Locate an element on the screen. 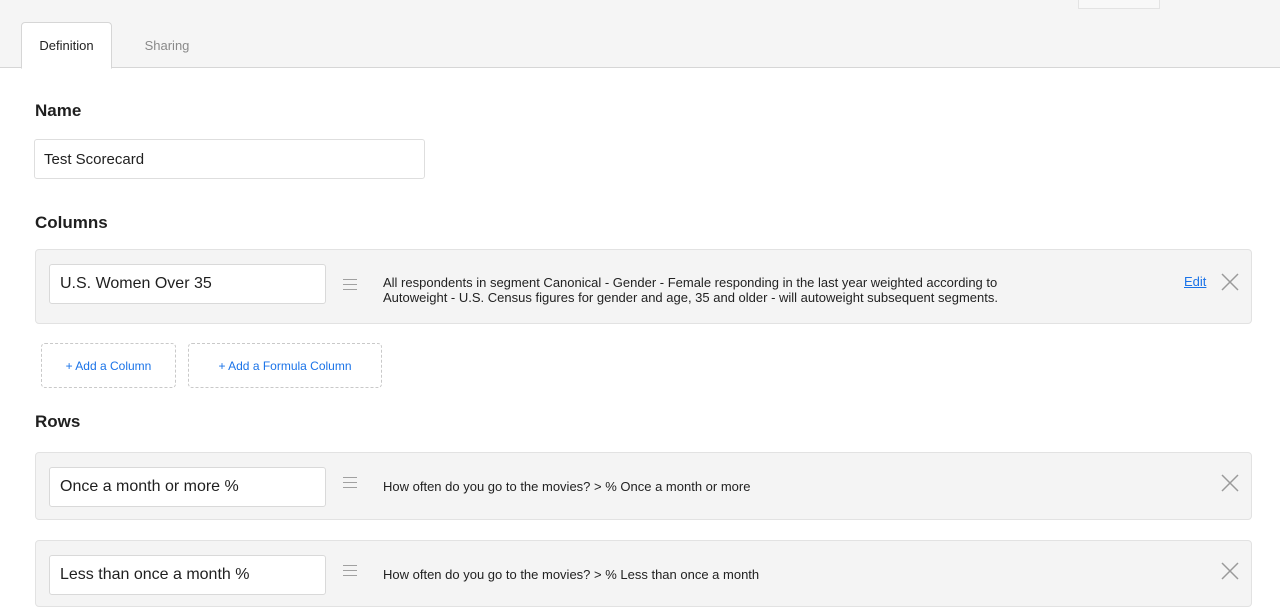  add-column-button: + Add a Column is located at coordinates (108, 365).